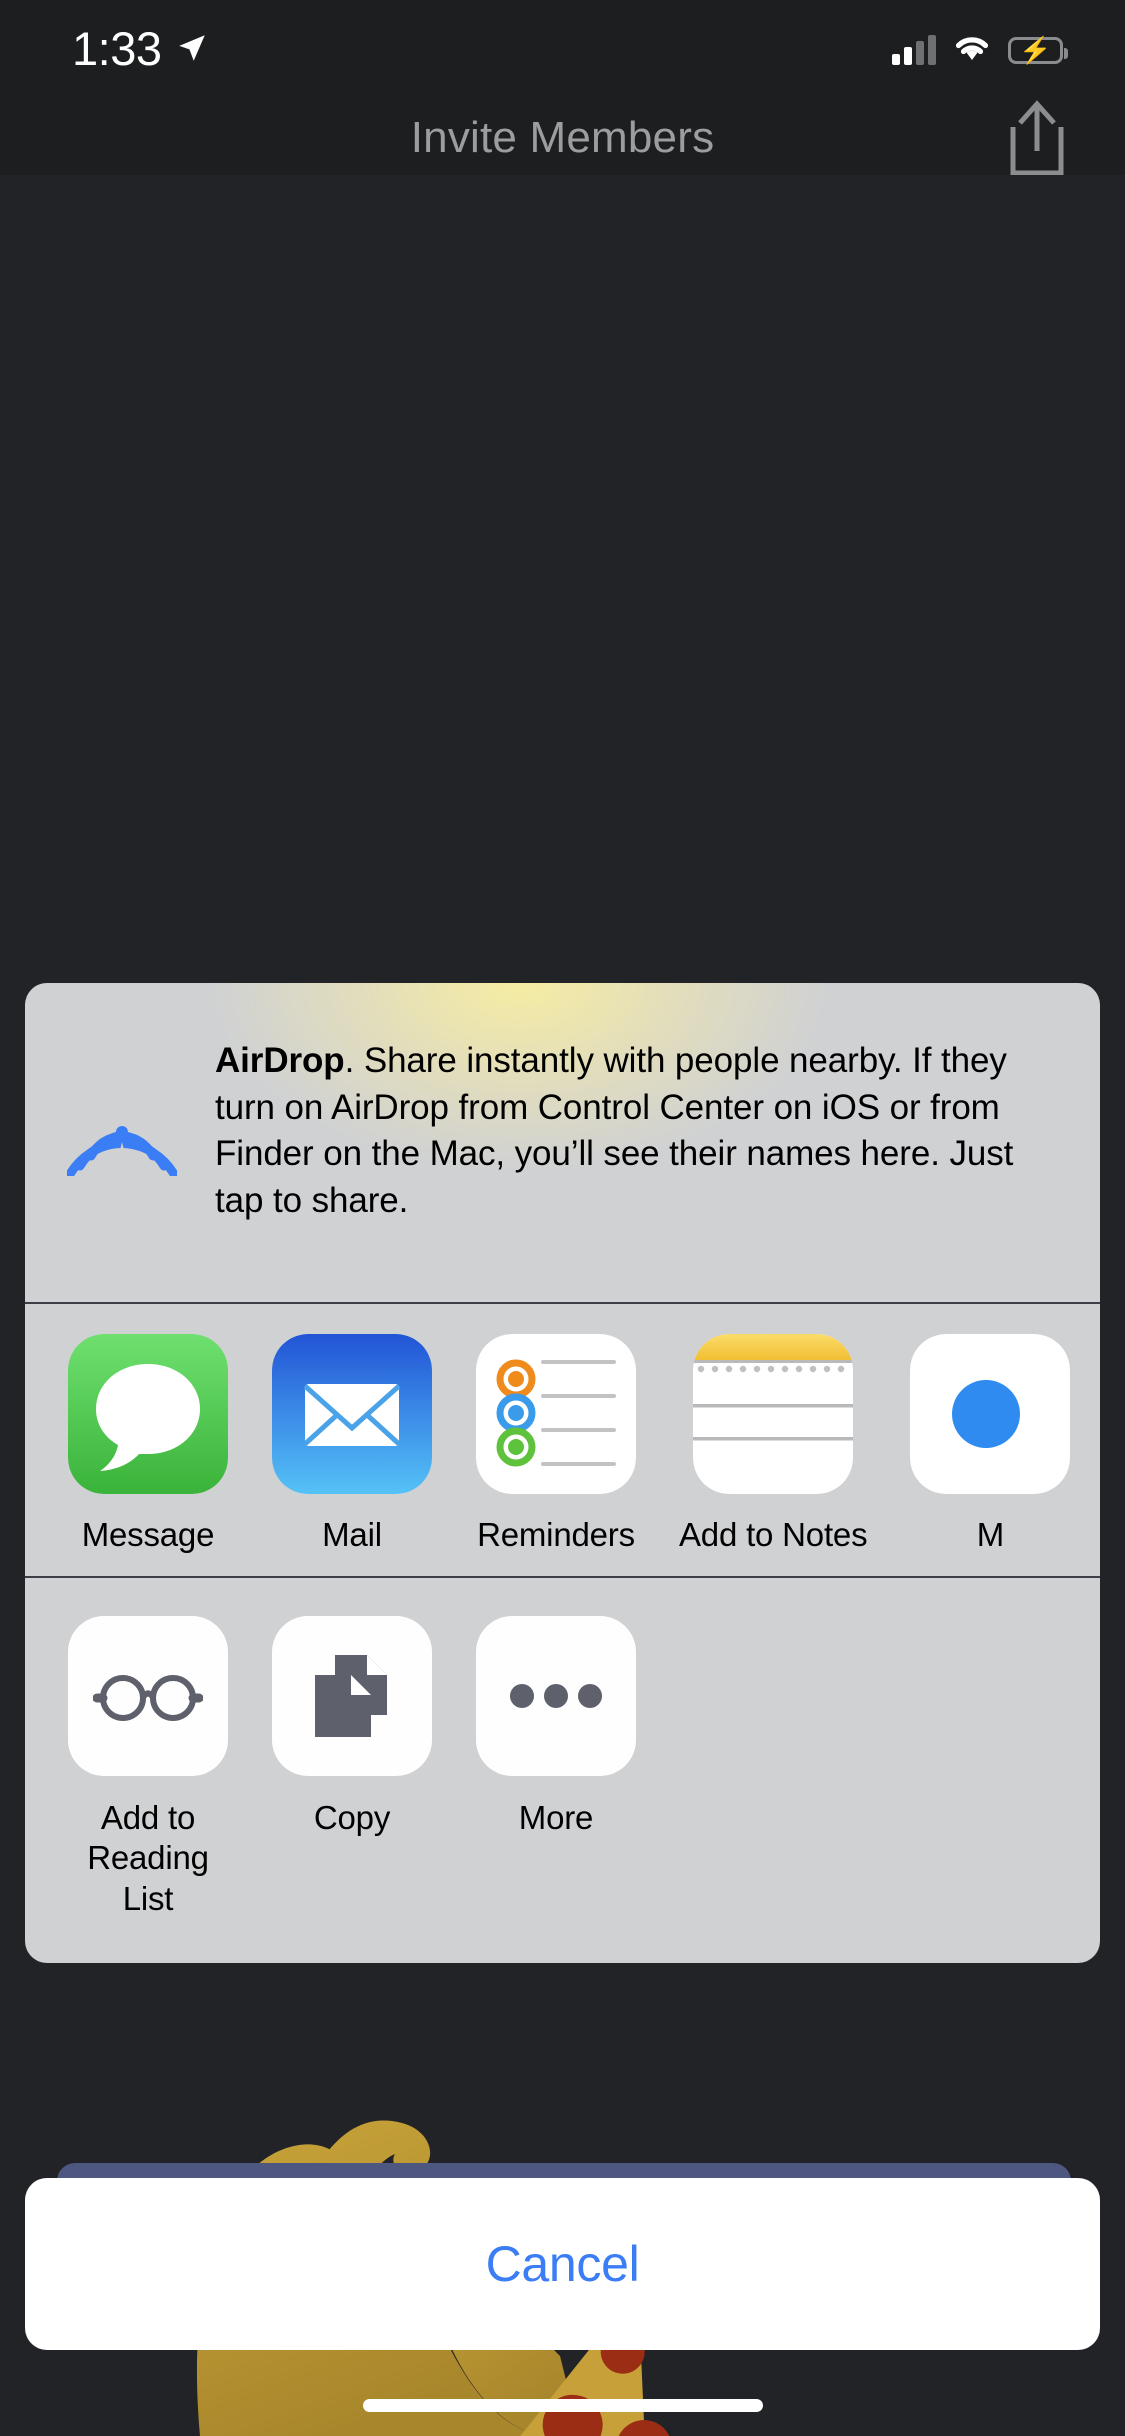 This screenshot has width=1125, height=2436. Describe the element at coordinates (1037, 138) in the screenshot. I see `share-icon` at that location.